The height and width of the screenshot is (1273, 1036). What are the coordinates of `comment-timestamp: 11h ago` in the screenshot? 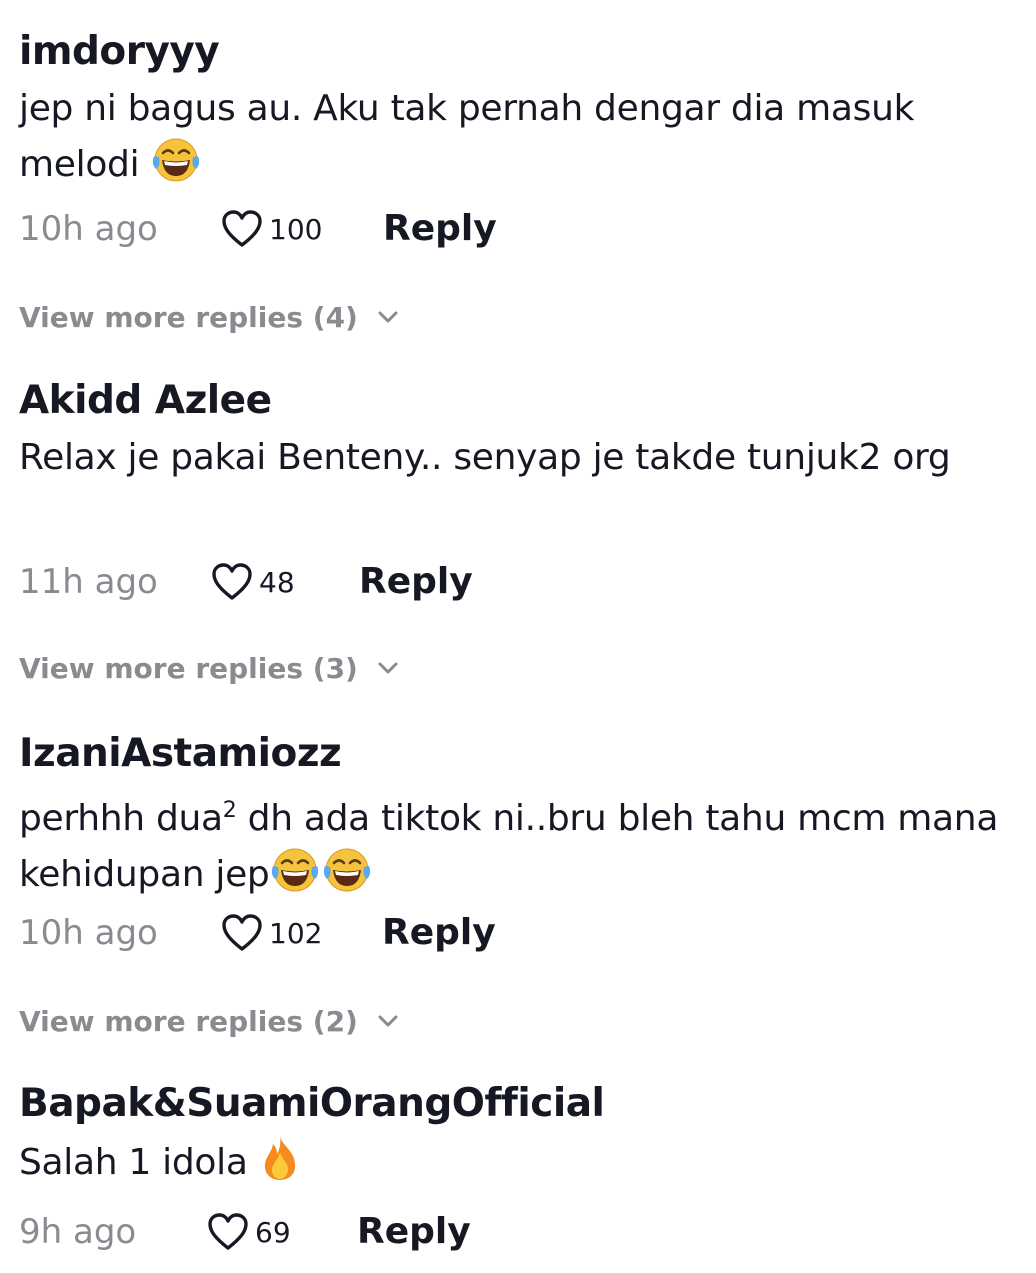 It's located at (88, 582).